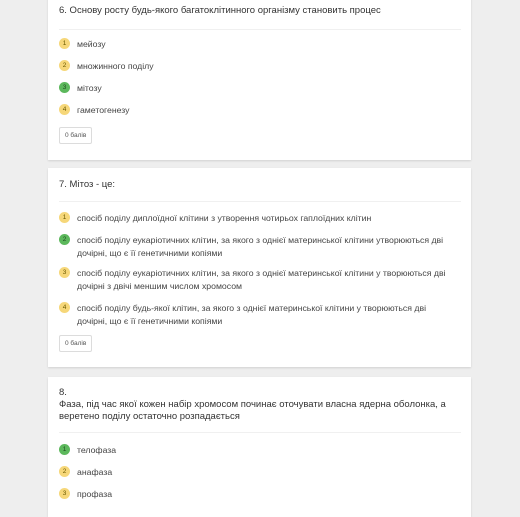  Describe the element at coordinates (95, 494) in the screenshot. I see `option-text: профаза` at that location.